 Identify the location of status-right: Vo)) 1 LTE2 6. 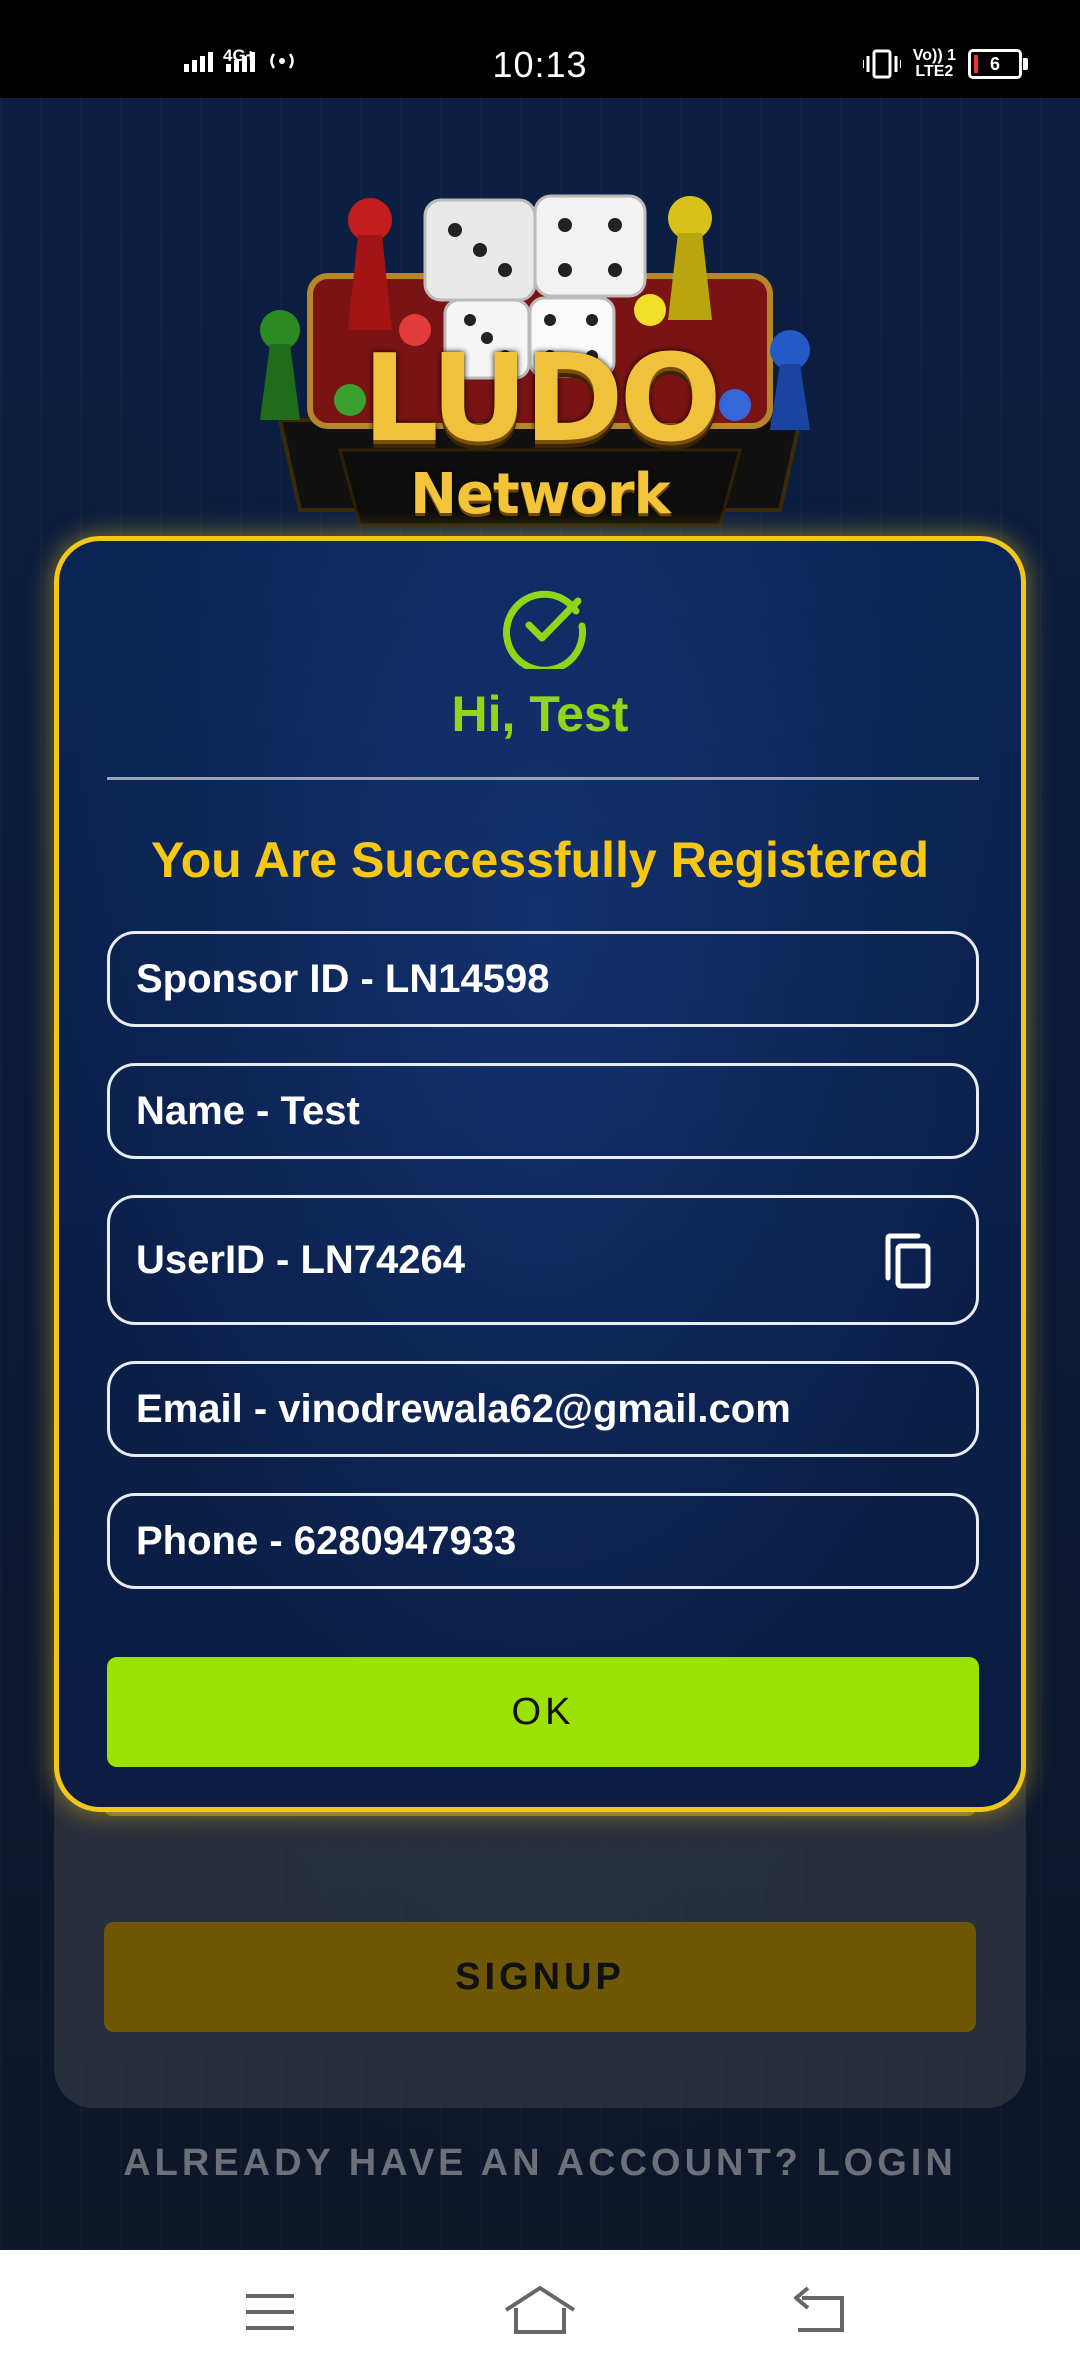
(945, 64).